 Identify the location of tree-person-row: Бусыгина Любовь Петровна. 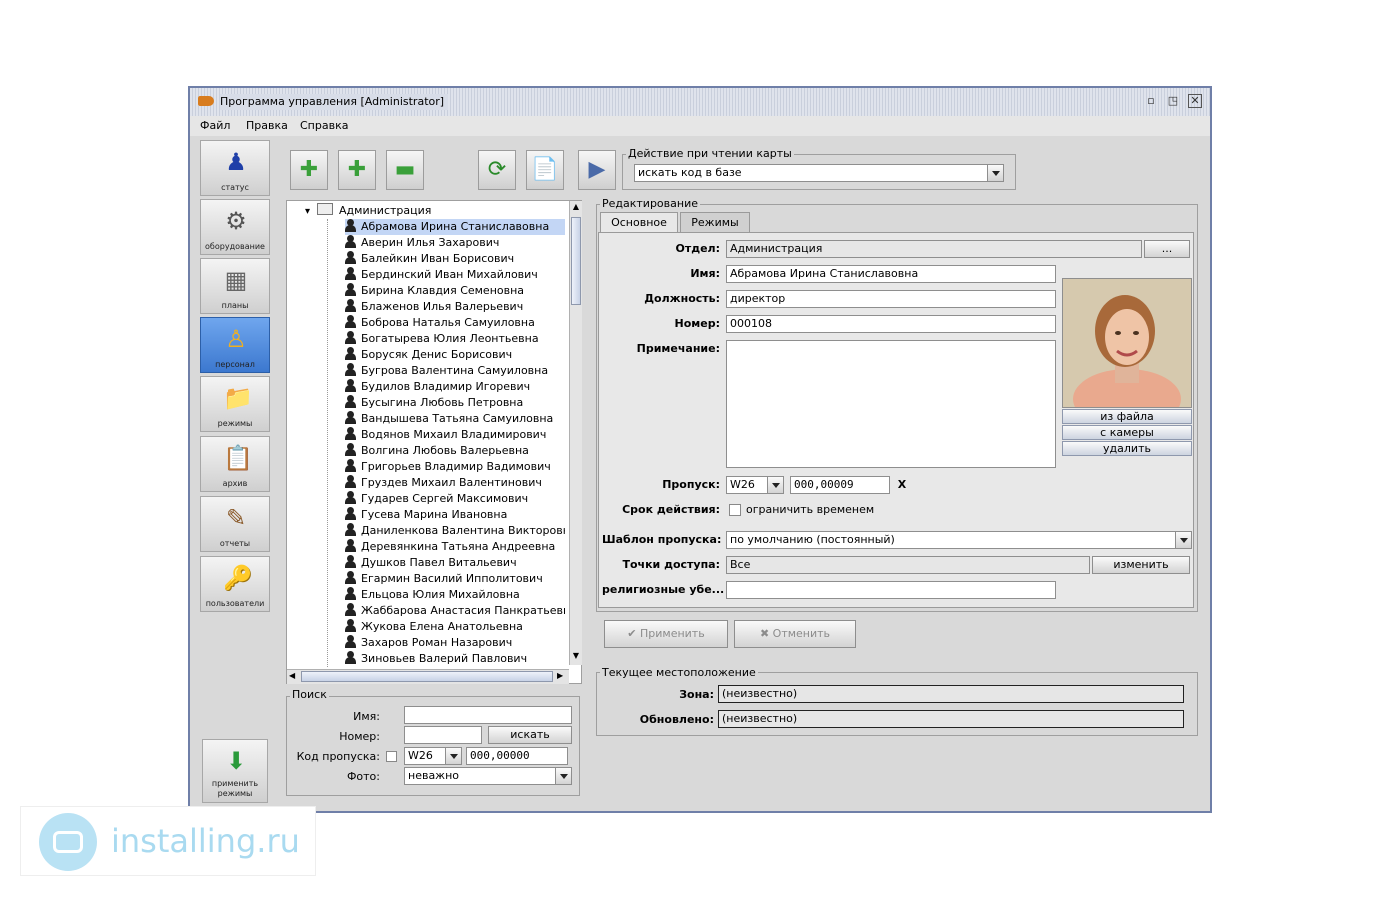
(455, 403).